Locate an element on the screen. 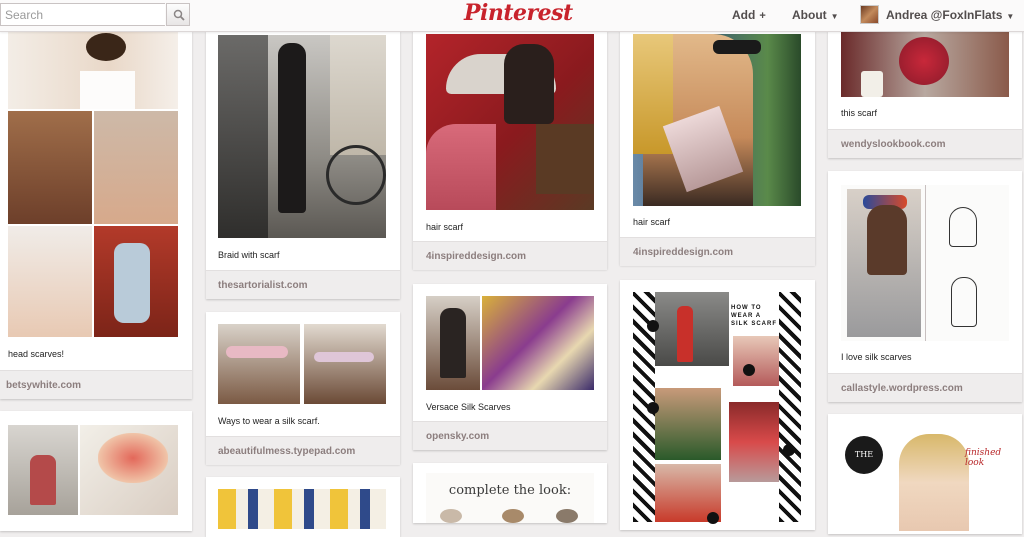 The image size is (1024, 537). pin-image: complete the look: is located at coordinates (510, 498).